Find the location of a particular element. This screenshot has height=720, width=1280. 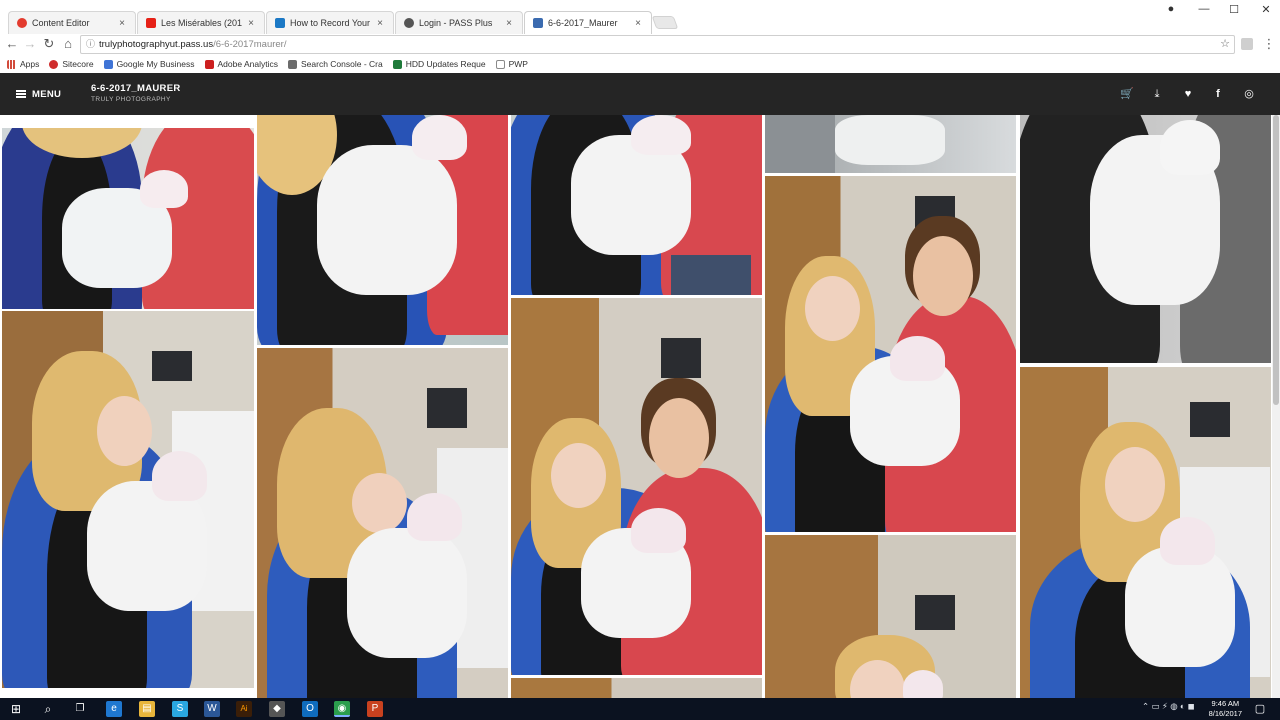

tab-les-miserables: Les Misérables (2012 × is located at coordinates (201, 22).